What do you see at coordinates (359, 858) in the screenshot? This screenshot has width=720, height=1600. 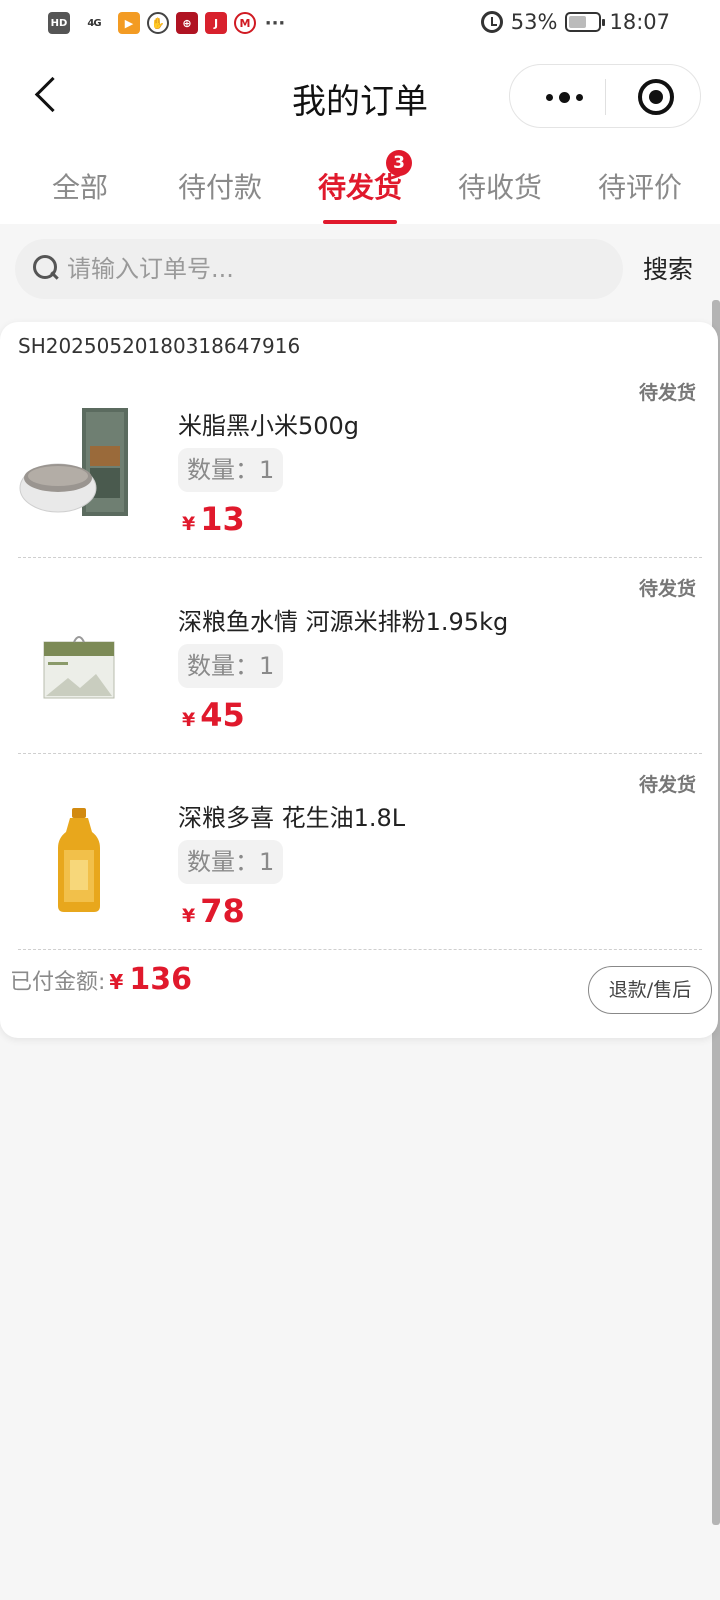 I see `order-item: 待发货 深粮多喜 花生油1.8L 数量： 1 ¥78` at bounding box center [359, 858].